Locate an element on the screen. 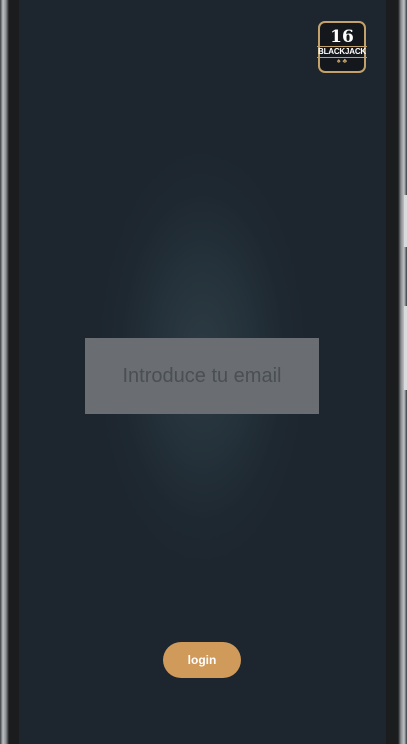  logo-number: 16 is located at coordinates (342, 36).